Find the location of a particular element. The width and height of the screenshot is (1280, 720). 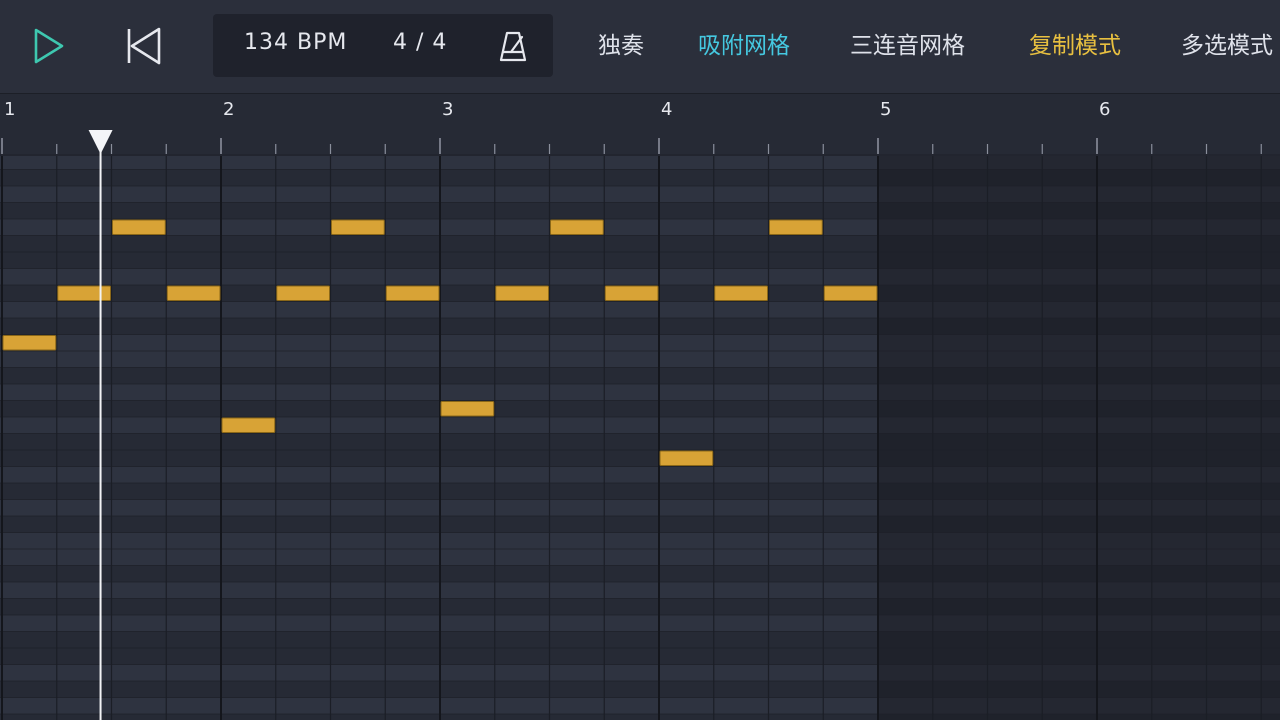

play-icon is located at coordinates (49, 46).